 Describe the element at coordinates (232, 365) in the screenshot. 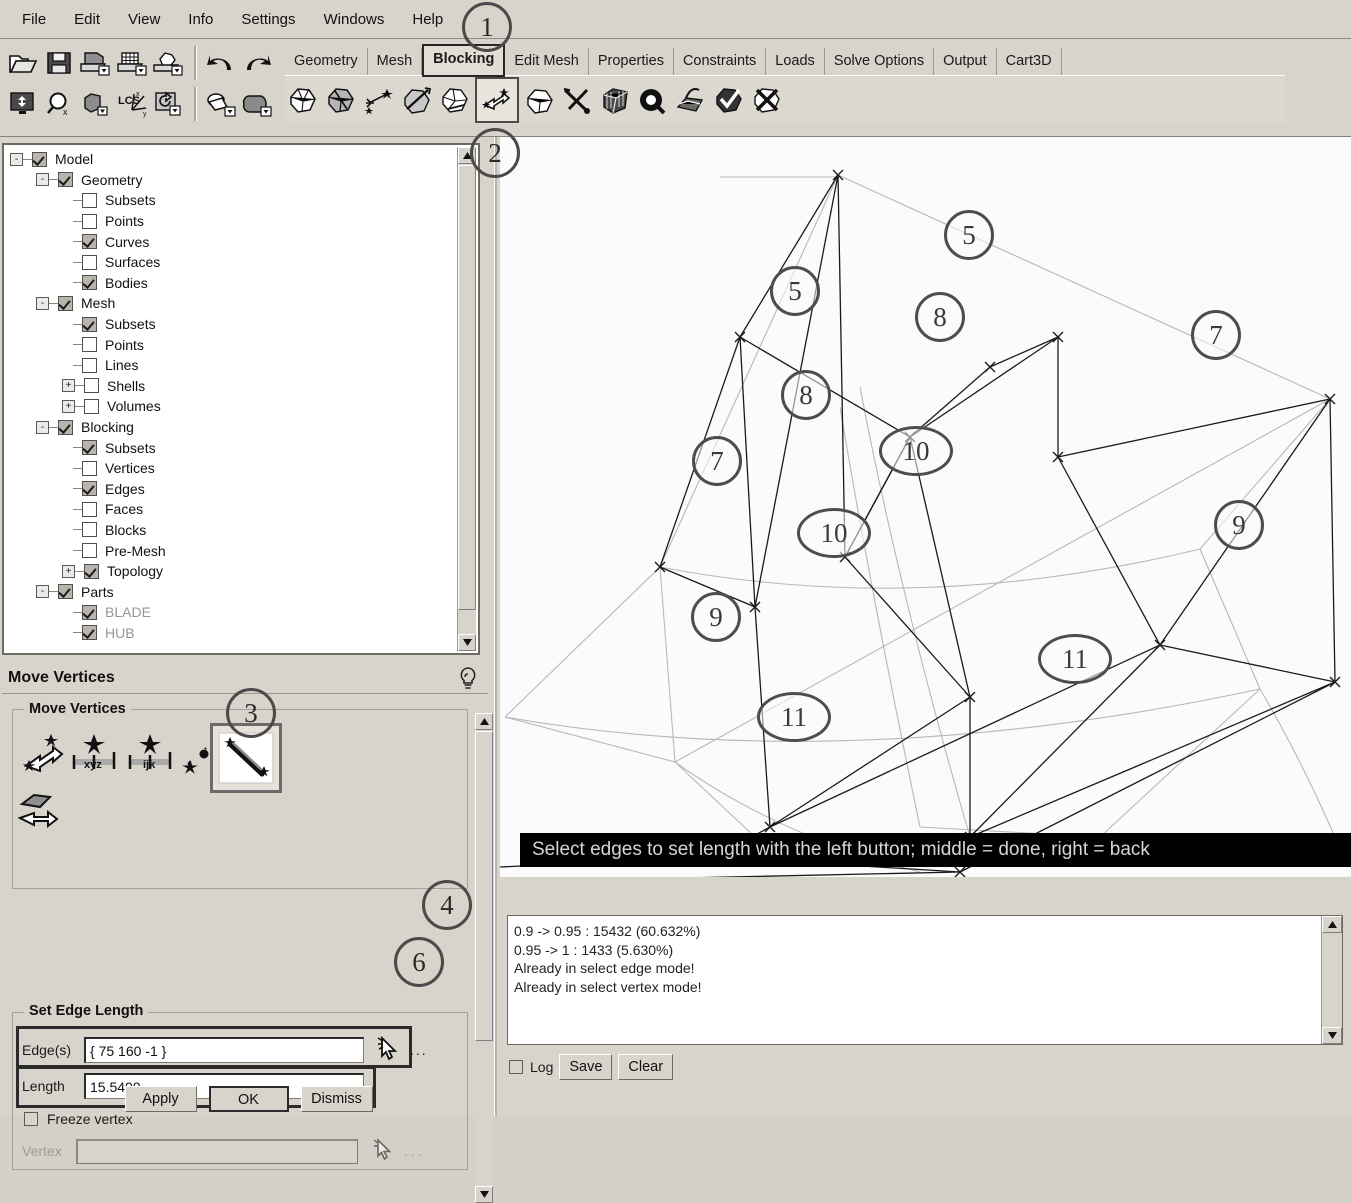

I see `tree-node-lines: Lines` at that location.